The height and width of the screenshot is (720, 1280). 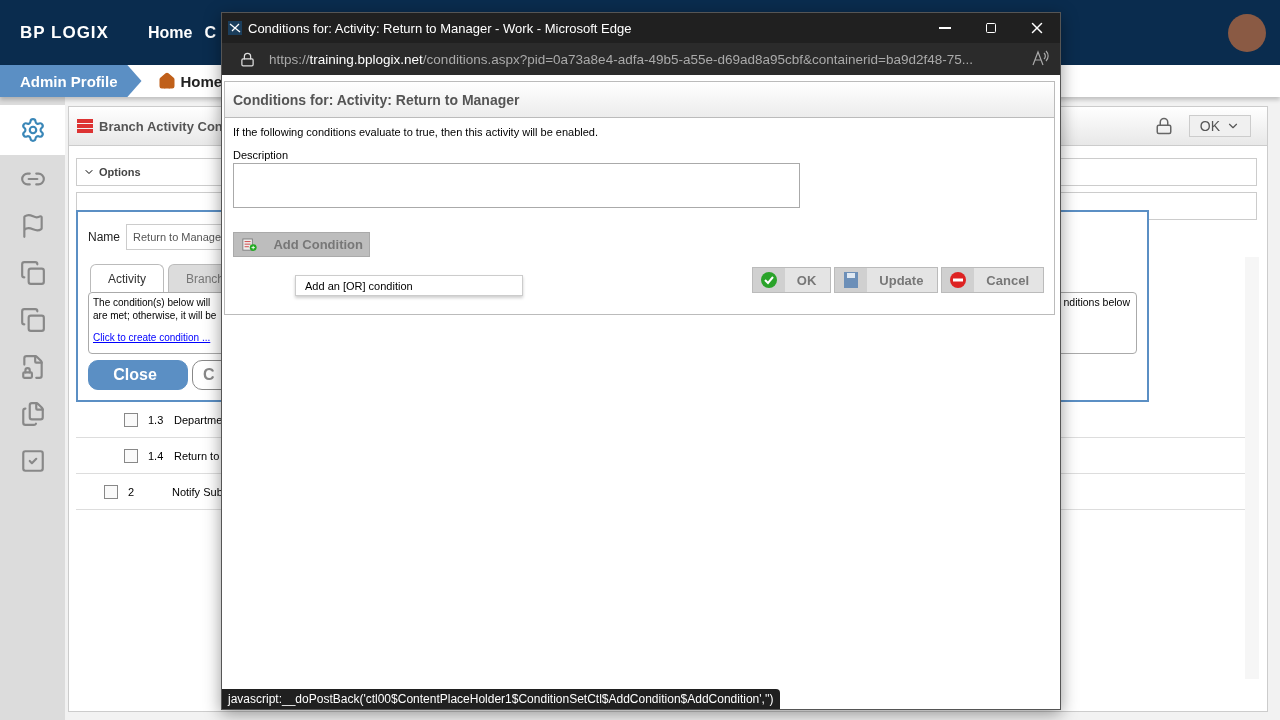 I want to click on files-icon, so click(x=32, y=413).